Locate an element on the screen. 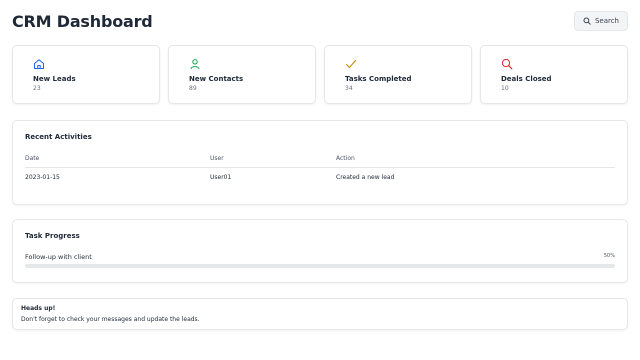 Image resolution: width=640 pixels, height=360 pixels. panel-title: Task Progress is located at coordinates (52, 236).